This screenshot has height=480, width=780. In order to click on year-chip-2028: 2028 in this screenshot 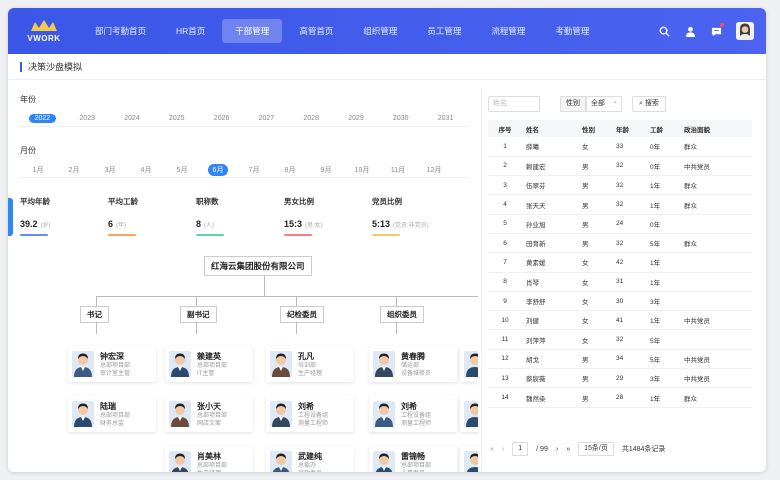, I will do `click(311, 118)`.